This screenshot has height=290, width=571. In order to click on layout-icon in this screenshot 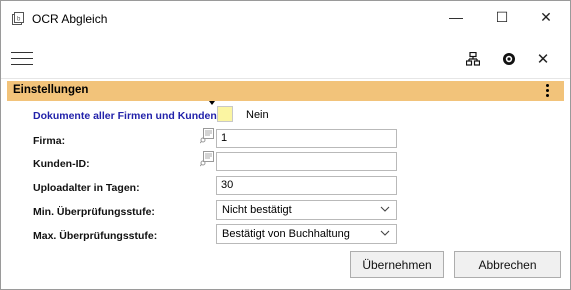, I will do `click(473, 59)`.